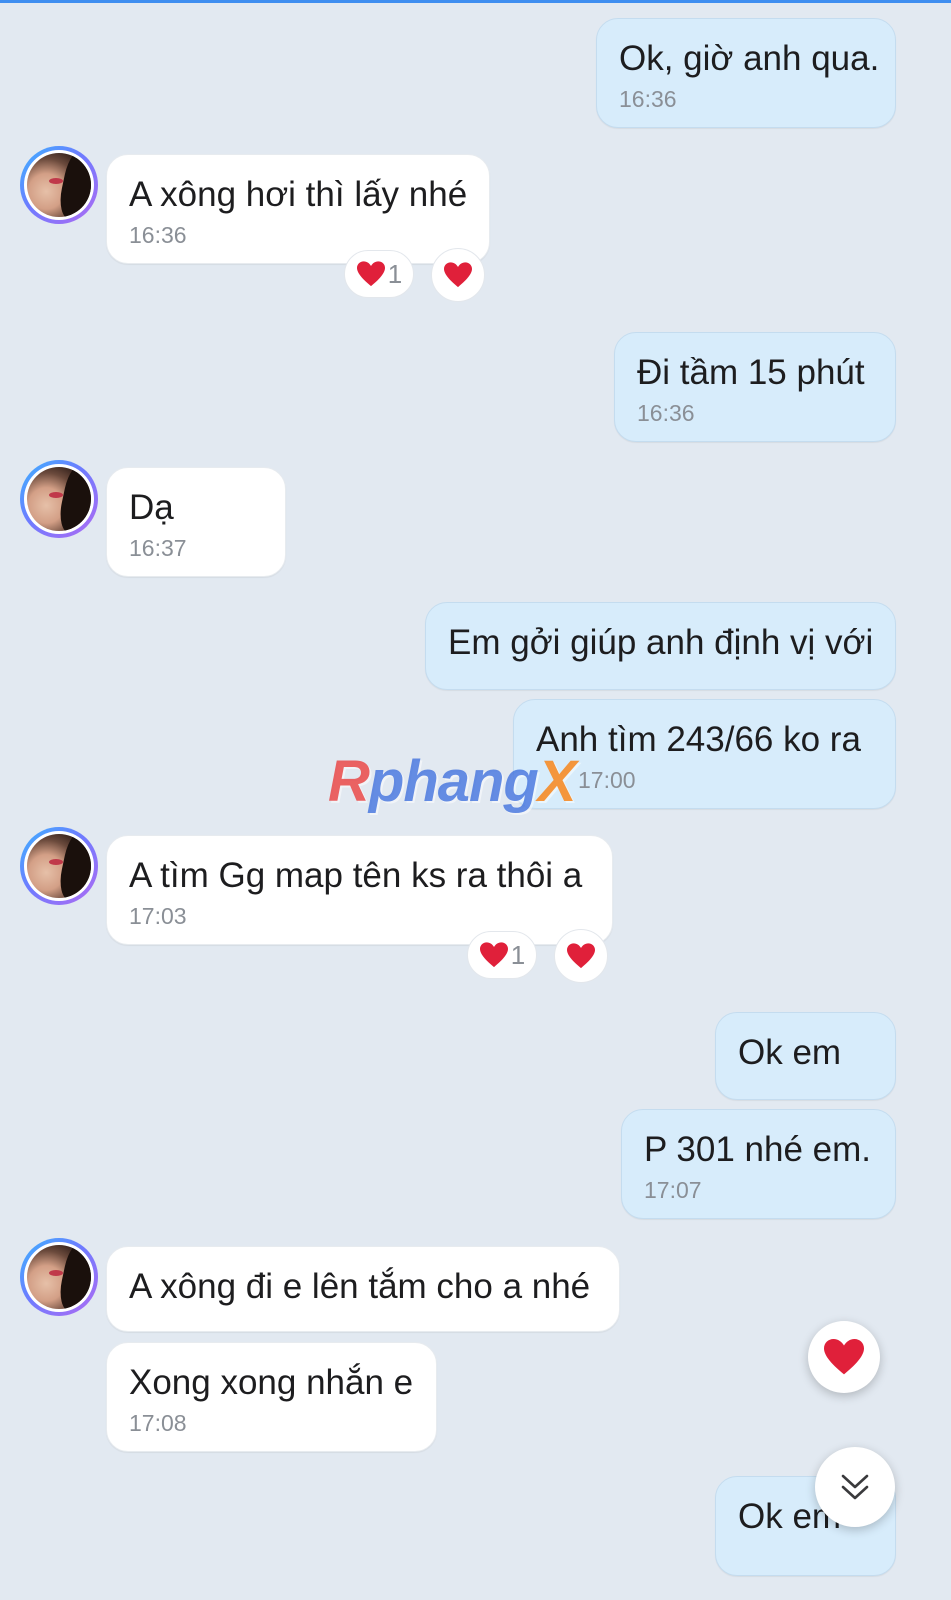 Image resolution: width=951 pixels, height=1600 pixels. I want to click on message-outgoing: Anh tìm 243/66 ko ra 17:00, so click(704, 754).